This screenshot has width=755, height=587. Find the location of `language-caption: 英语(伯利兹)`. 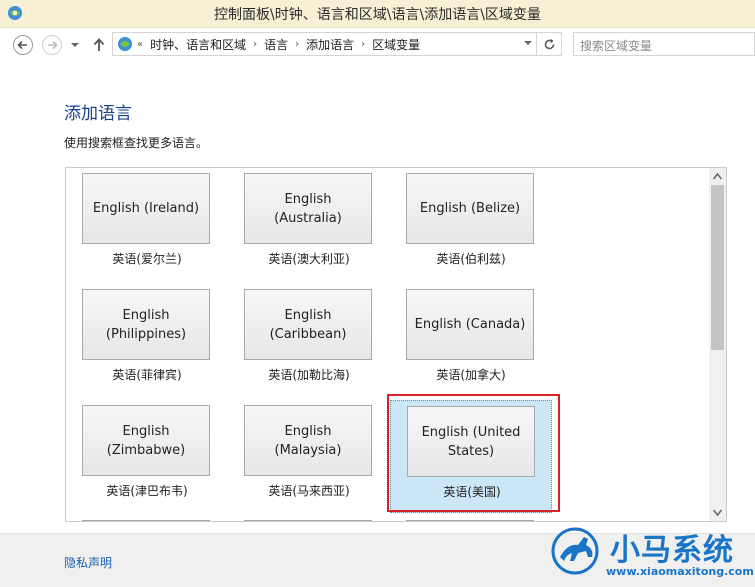

language-caption: 英语(伯利兹) is located at coordinates (471, 259).